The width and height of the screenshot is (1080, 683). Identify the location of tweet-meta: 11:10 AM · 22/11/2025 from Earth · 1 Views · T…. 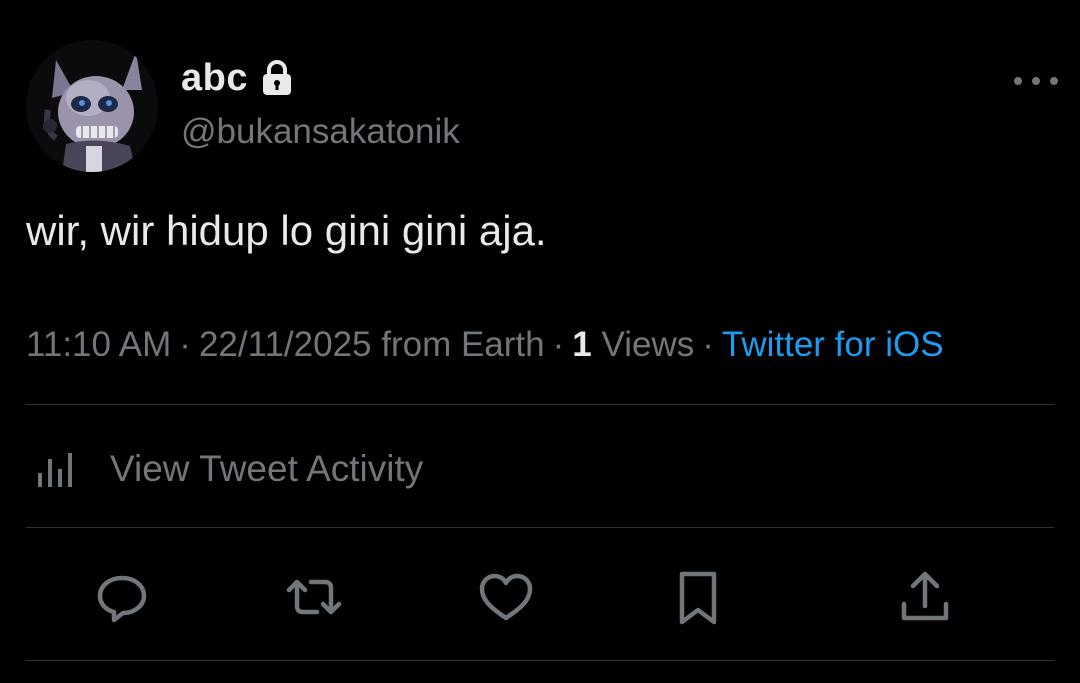
(485, 345).